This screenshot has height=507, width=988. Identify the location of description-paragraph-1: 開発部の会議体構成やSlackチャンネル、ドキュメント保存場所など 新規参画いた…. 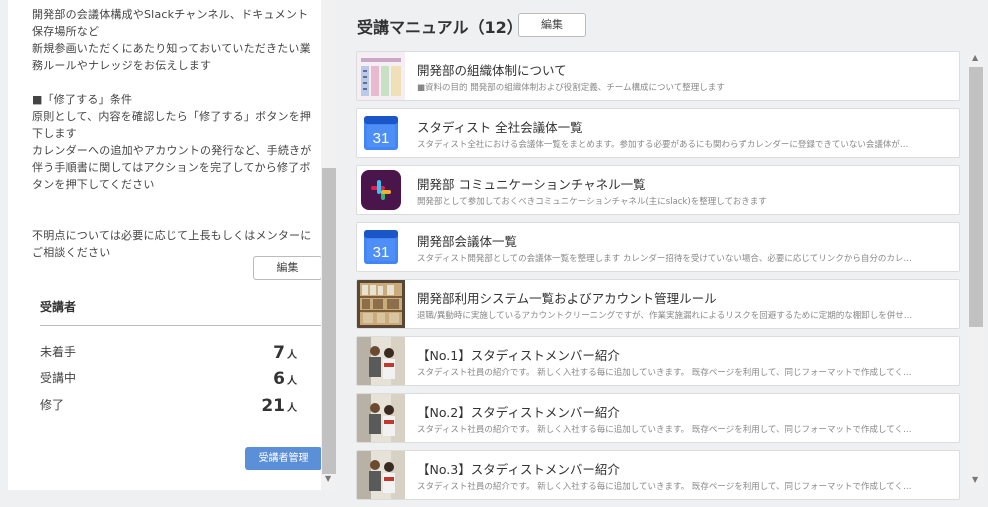
(171, 40).